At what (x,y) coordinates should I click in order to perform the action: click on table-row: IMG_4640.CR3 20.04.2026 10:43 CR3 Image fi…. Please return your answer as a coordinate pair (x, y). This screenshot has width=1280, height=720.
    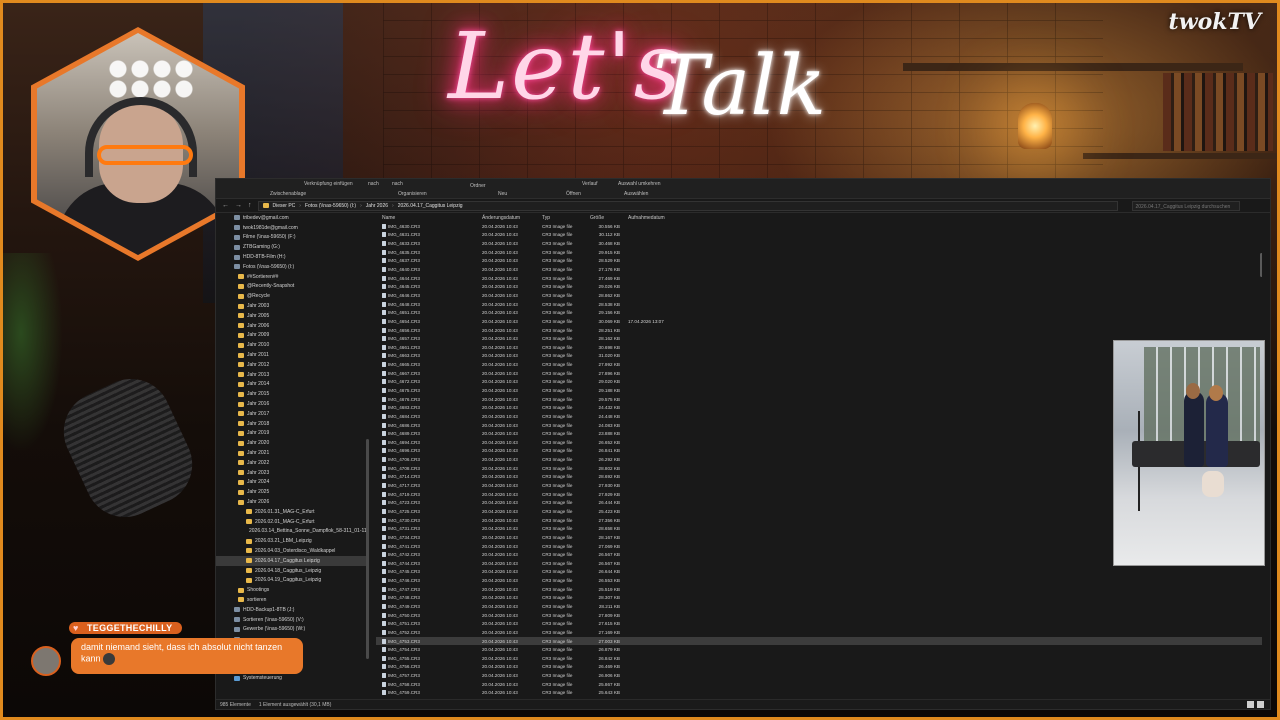
    Looking at the image, I should click on (819, 269).